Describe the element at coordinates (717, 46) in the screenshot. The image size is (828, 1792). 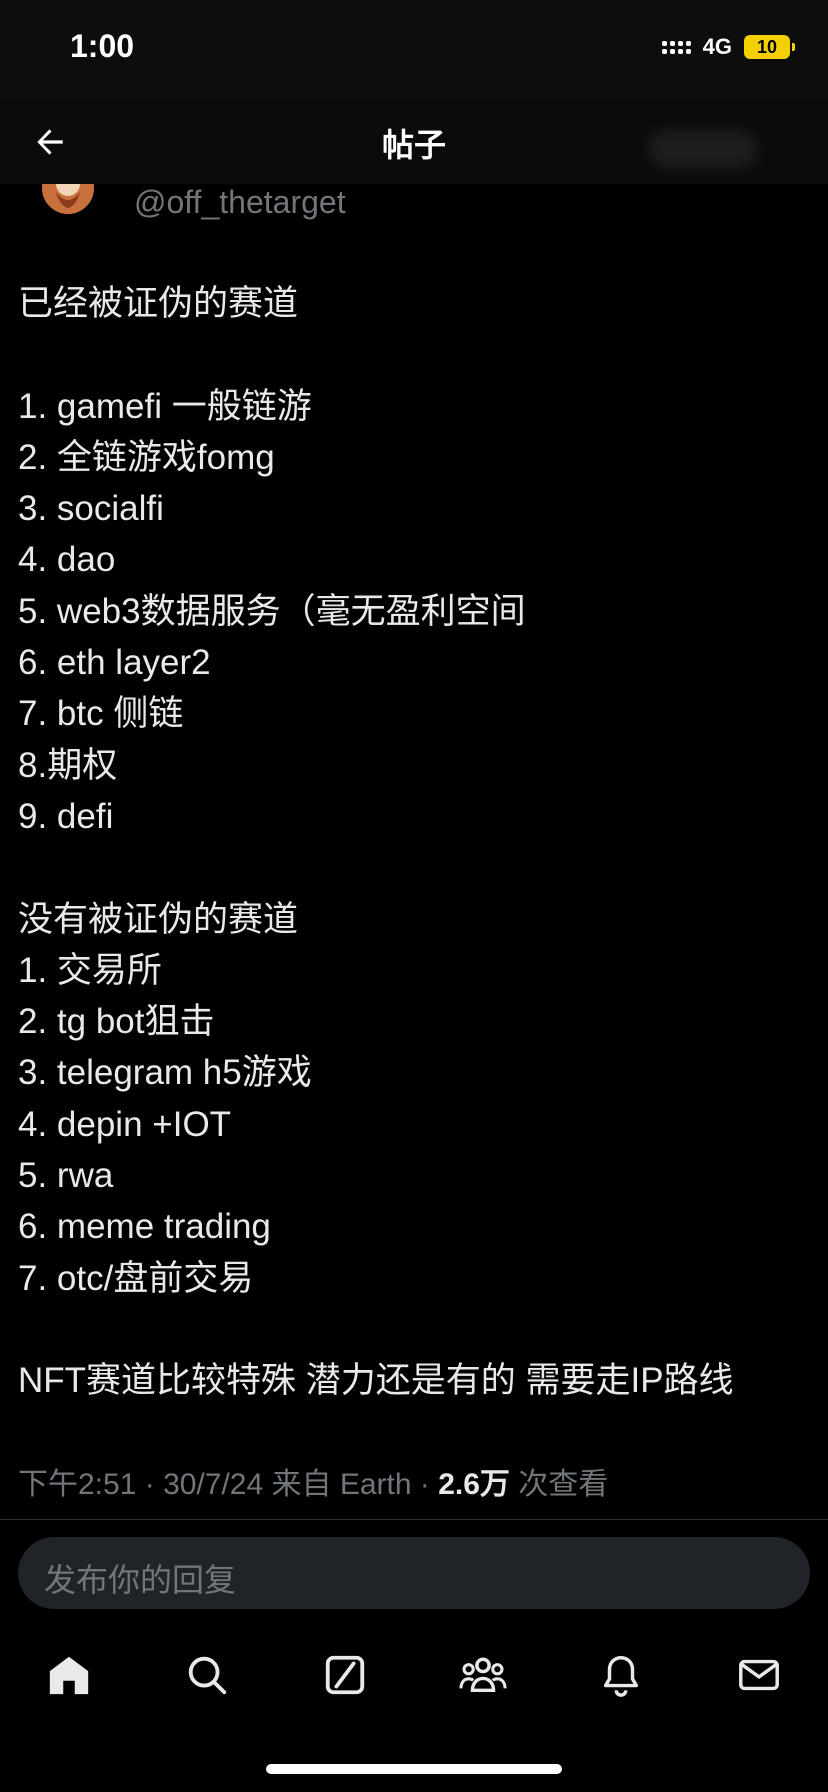
I see `network-type: 4G` at that location.